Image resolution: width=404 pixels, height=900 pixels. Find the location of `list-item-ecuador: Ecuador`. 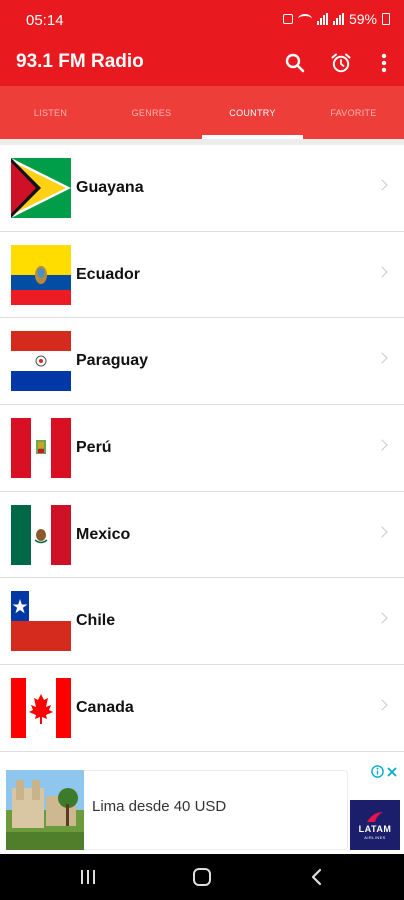

list-item-ecuador: Ecuador is located at coordinates (202, 275).